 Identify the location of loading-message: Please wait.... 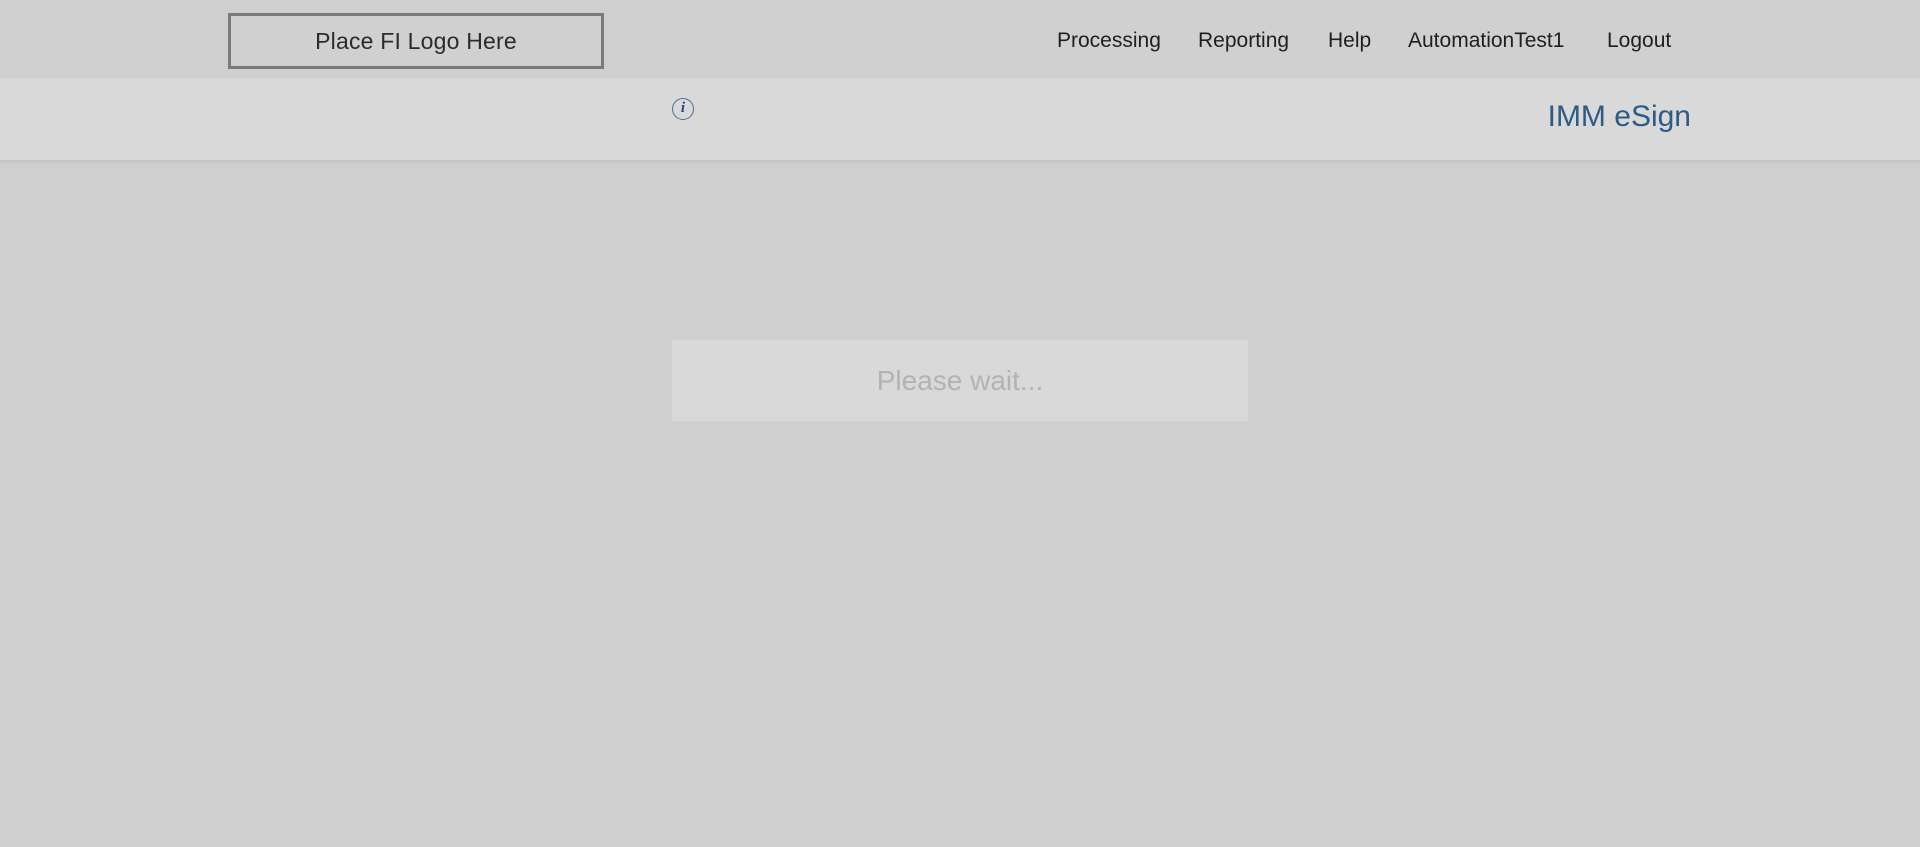
(960, 380).